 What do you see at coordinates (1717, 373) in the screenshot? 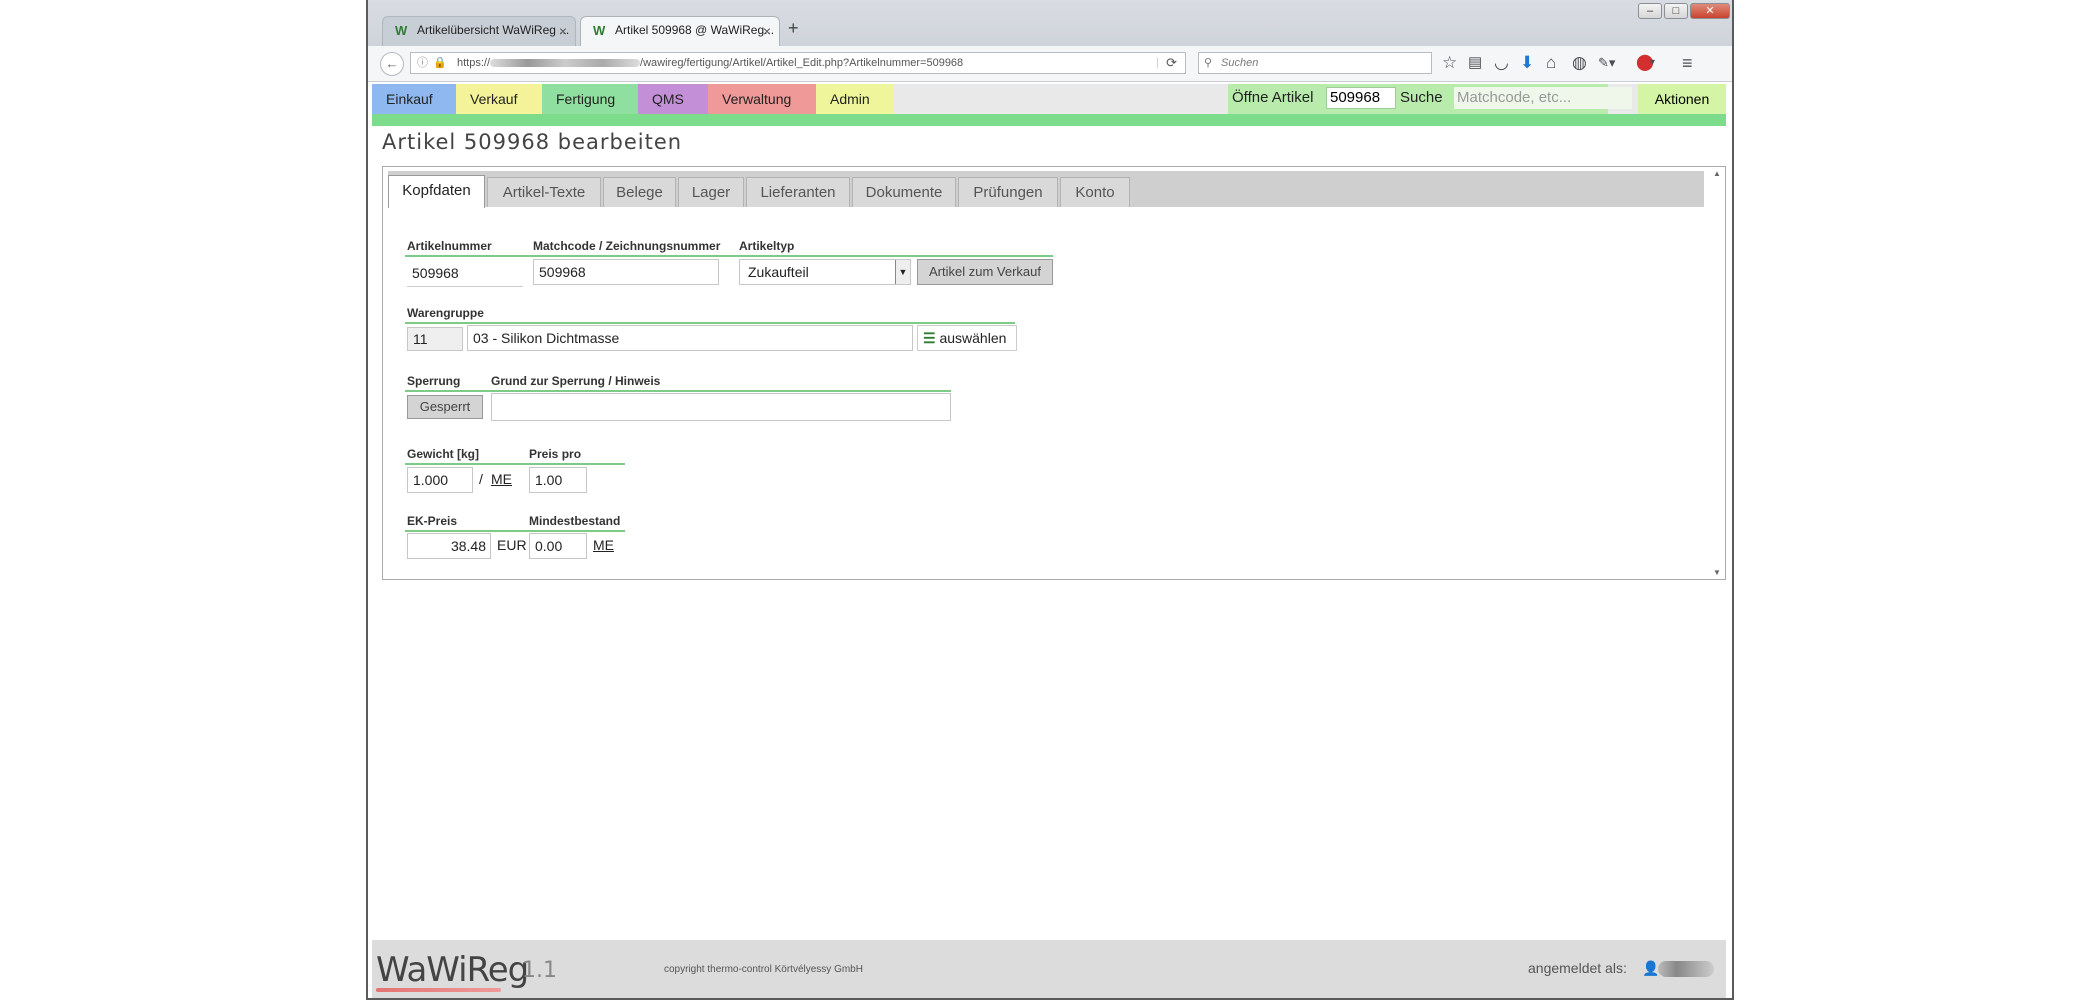
I see `panel-scrollbar: ▲ ▼` at bounding box center [1717, 373].